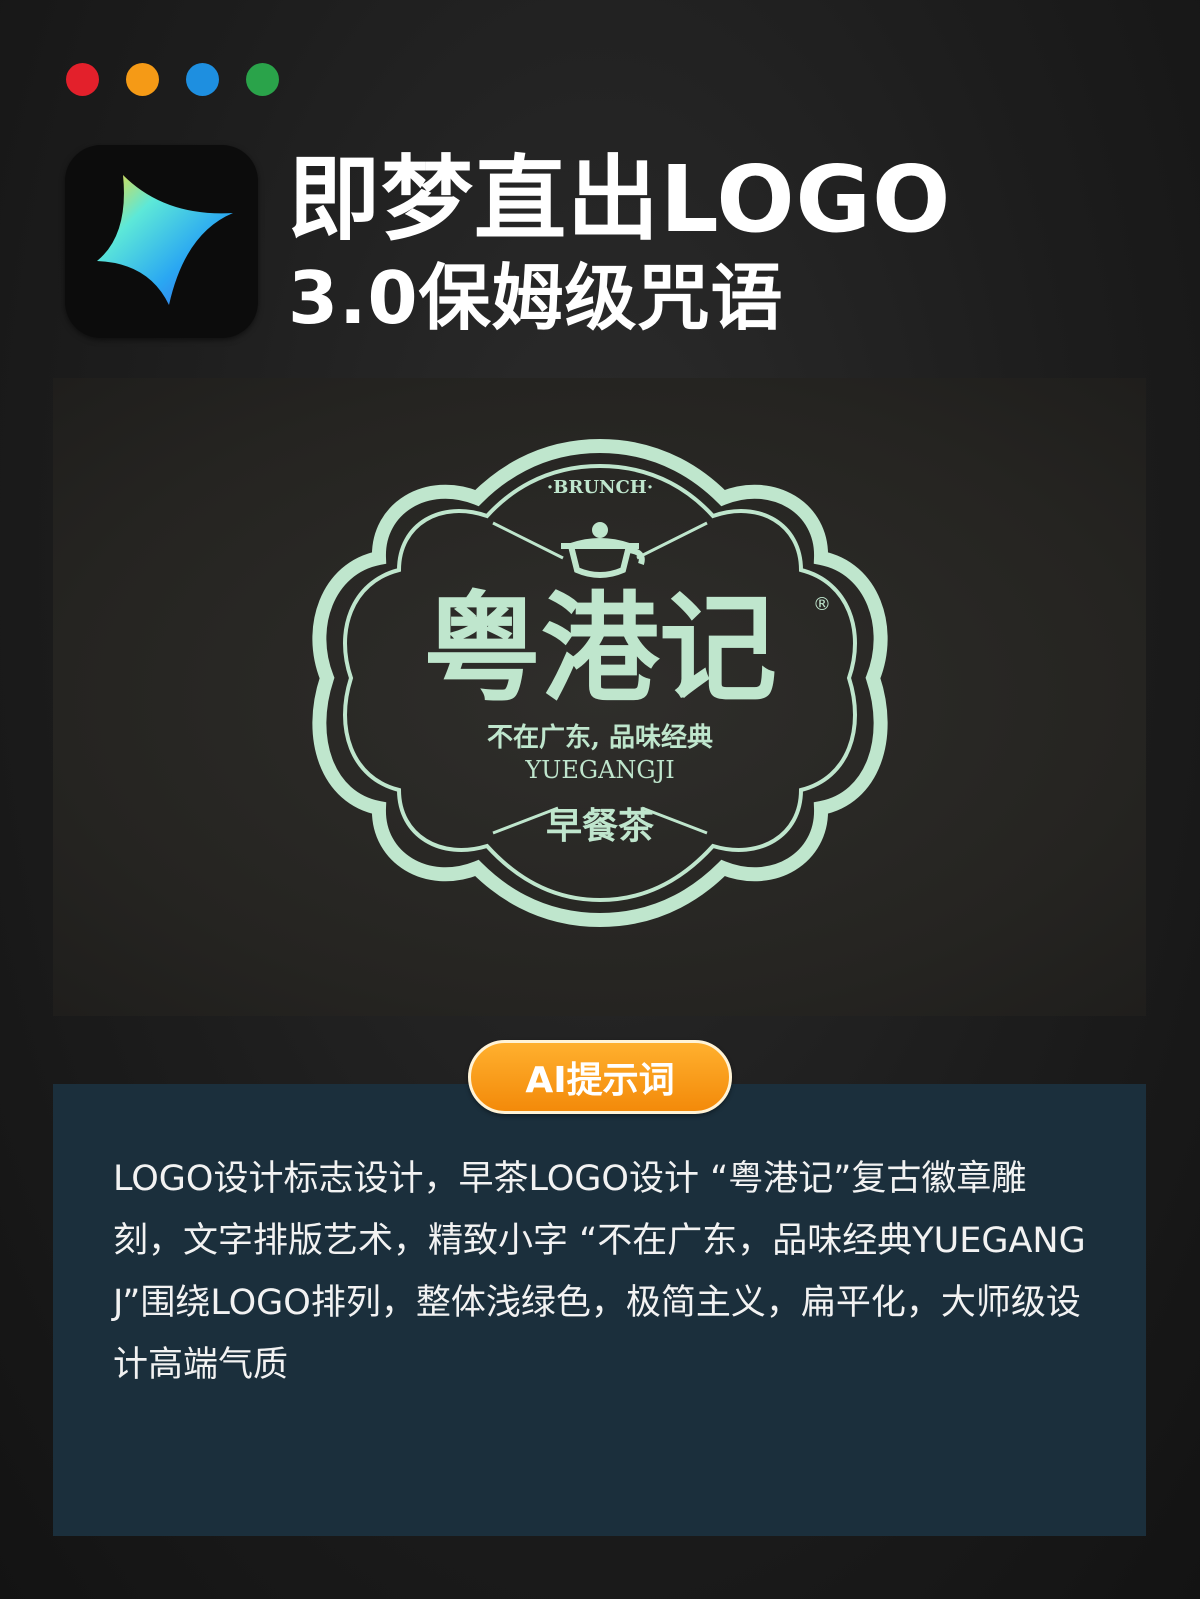  I want to click on blue-dot, so click(202, 79).